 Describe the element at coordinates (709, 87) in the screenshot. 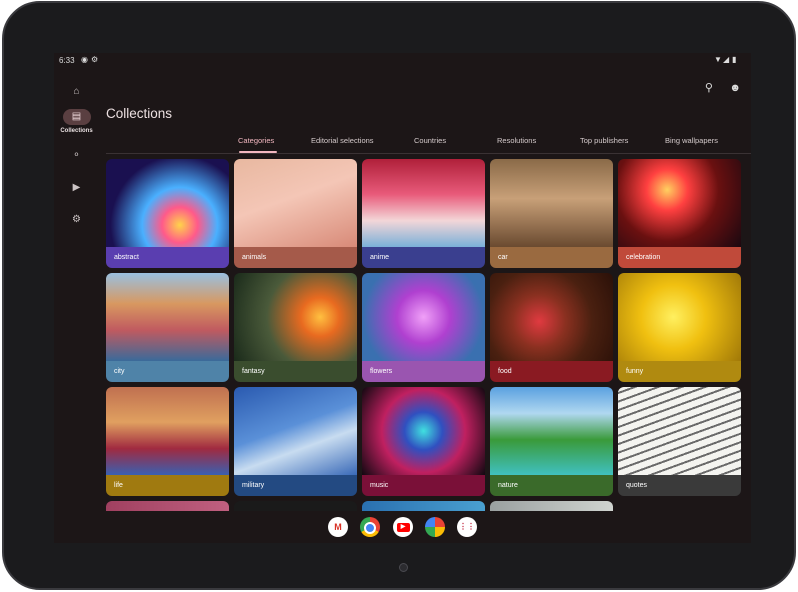

I see `search-icon: ⚲` at that location.